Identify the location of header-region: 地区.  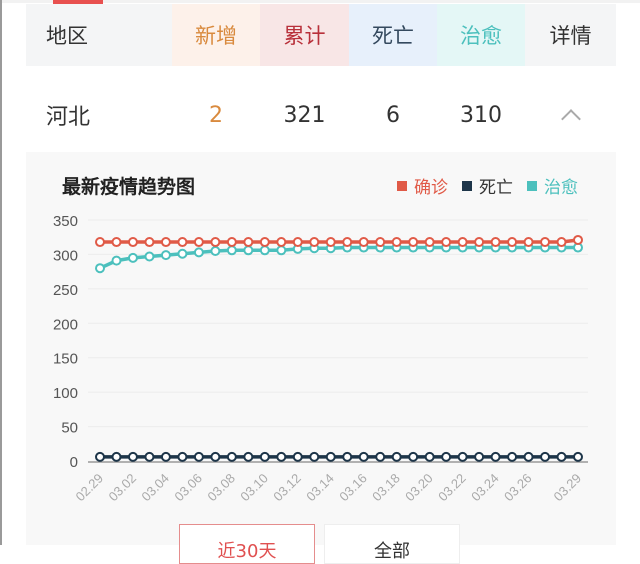
(67, 36).